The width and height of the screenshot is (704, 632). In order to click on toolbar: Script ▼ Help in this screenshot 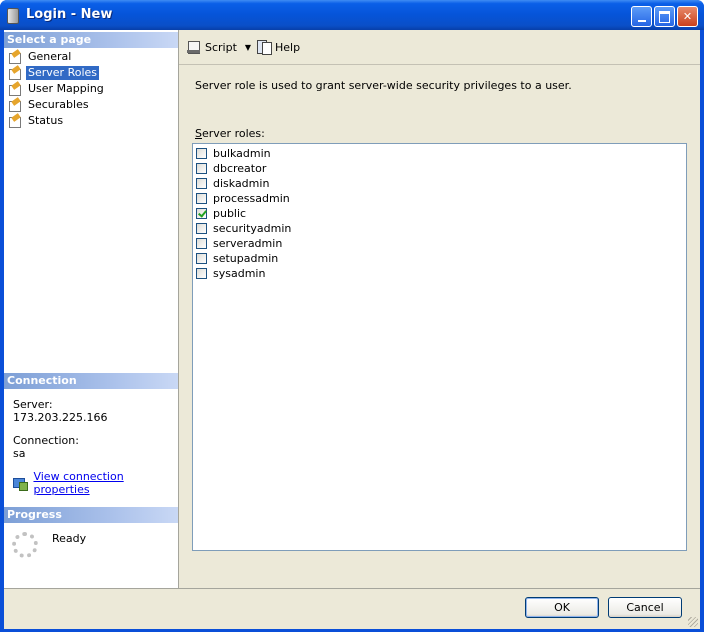, I will do `click(439, 47)`.